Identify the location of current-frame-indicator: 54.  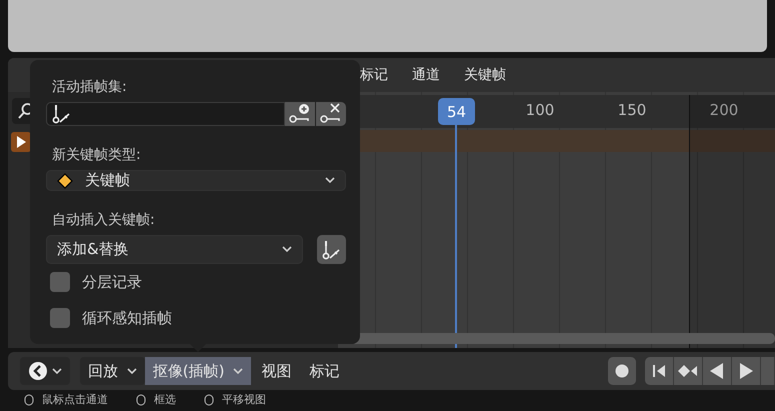
(456, 111).